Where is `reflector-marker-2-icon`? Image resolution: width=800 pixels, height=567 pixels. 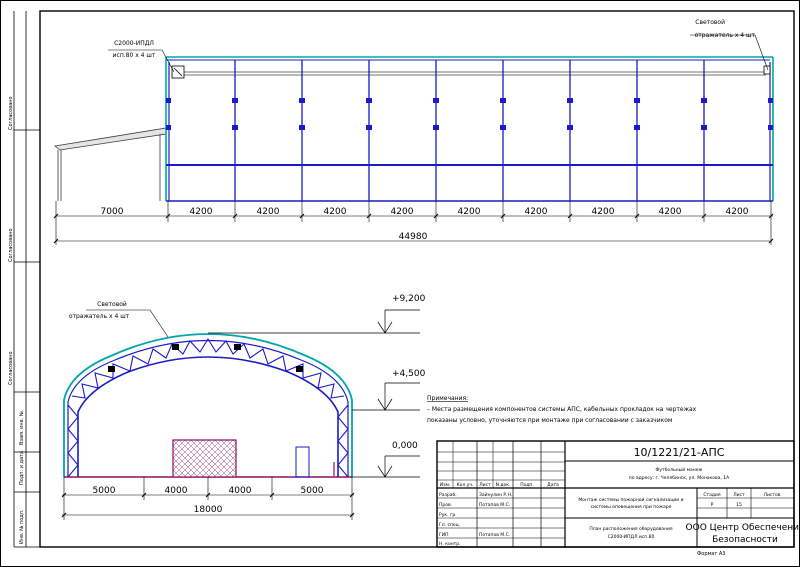
reflector-marker-2-icon is located at coordinates (175, 347).